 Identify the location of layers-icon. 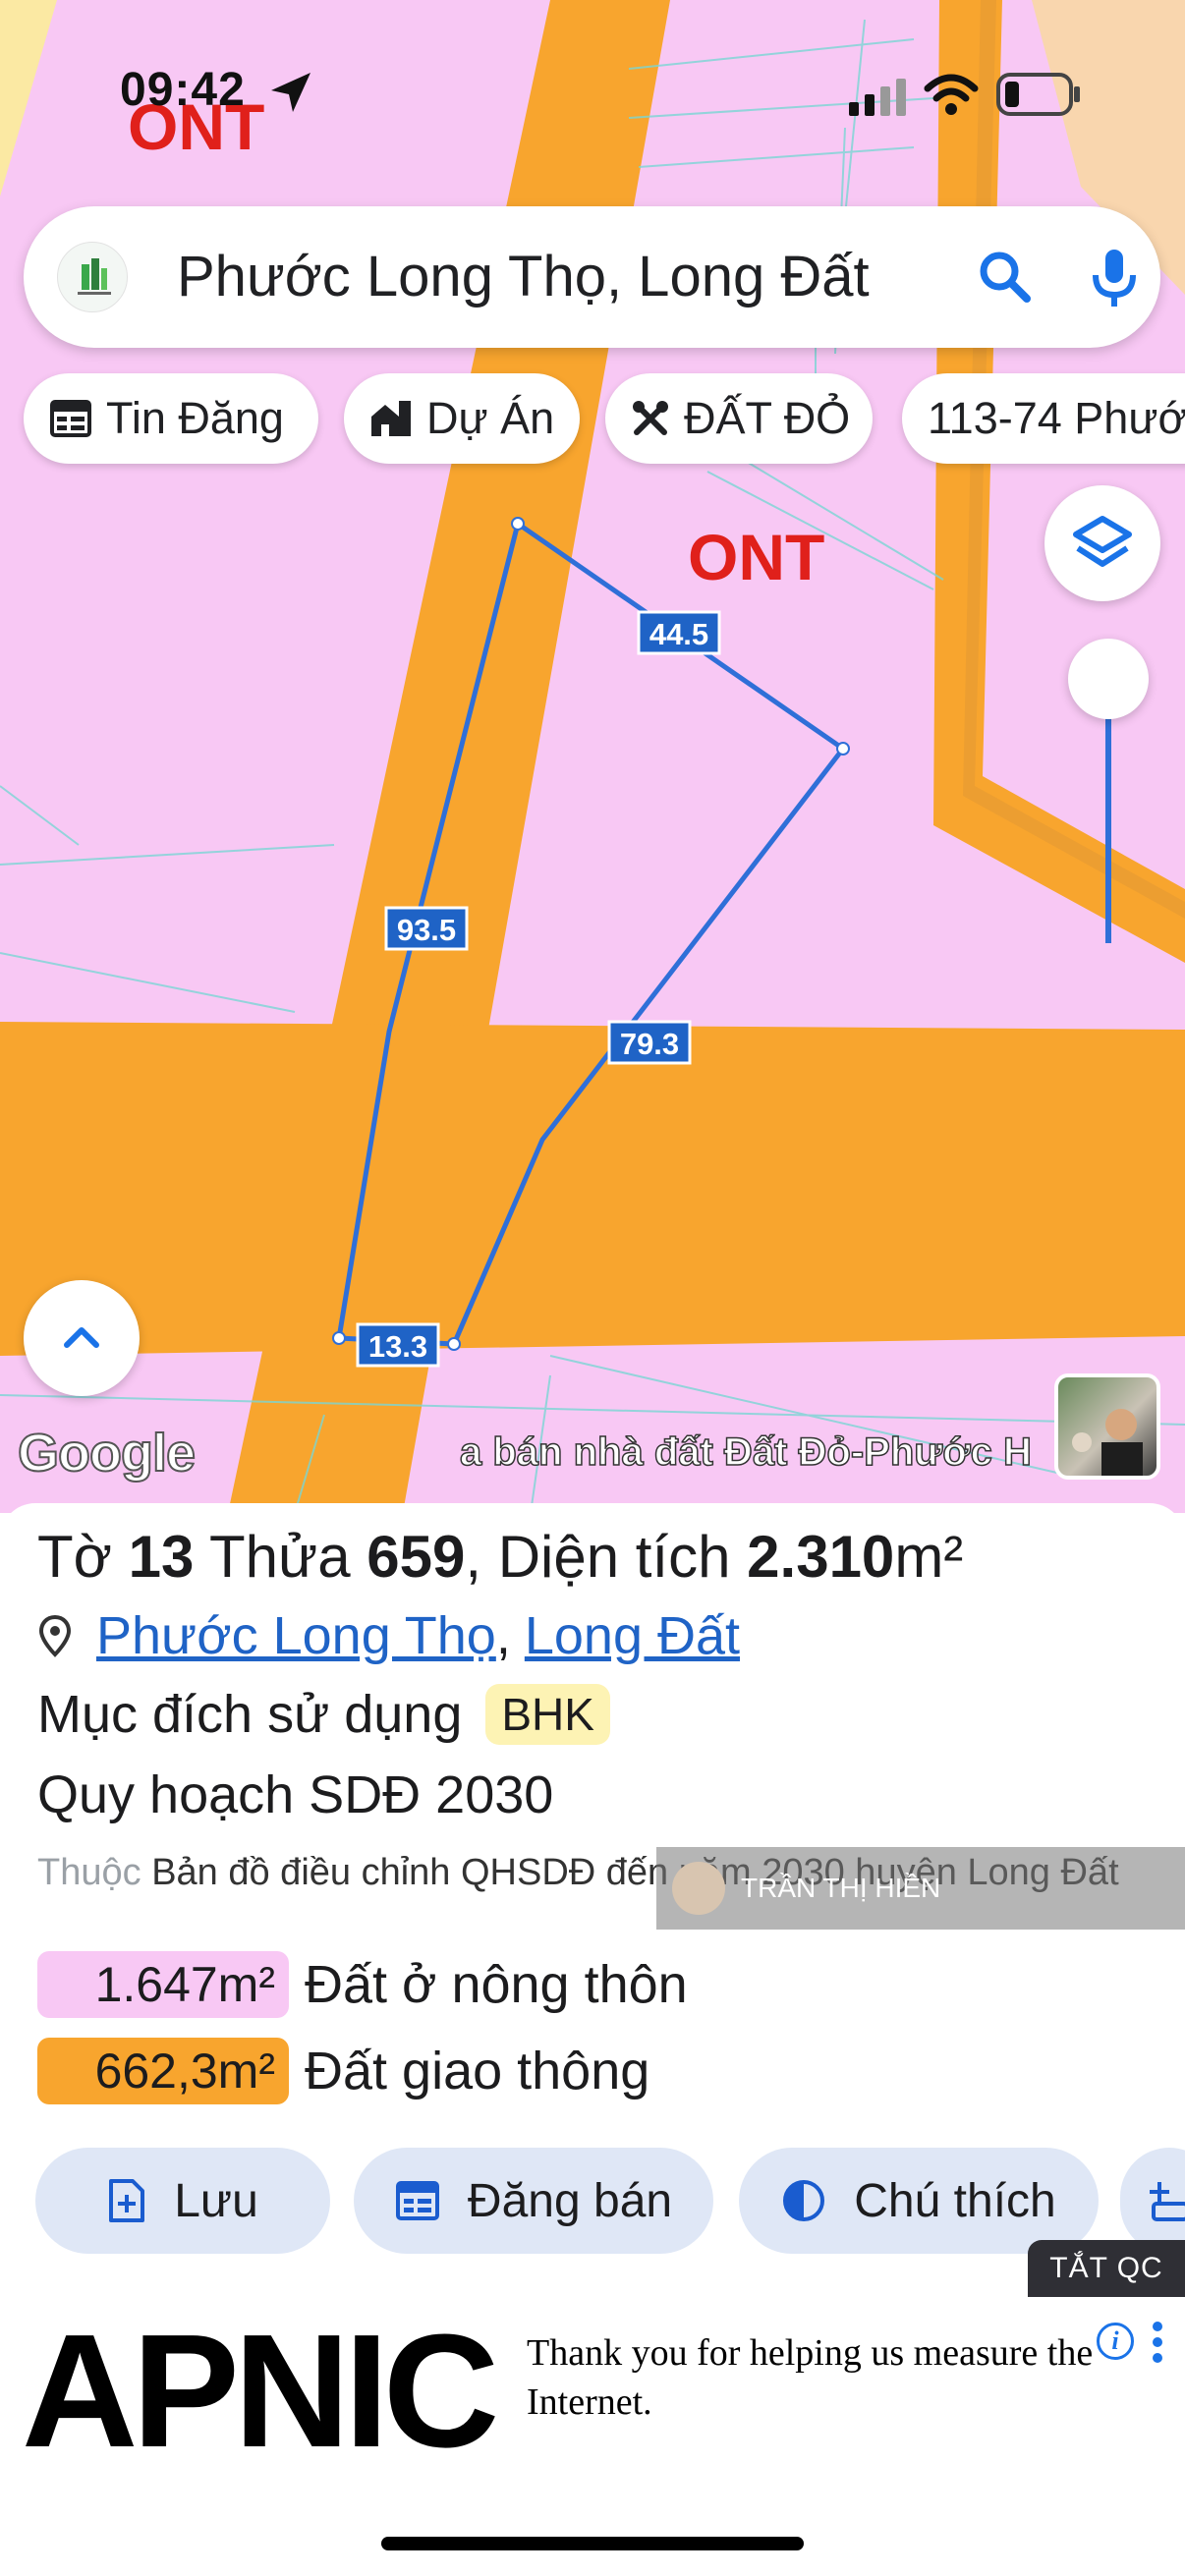
(1103, 541).